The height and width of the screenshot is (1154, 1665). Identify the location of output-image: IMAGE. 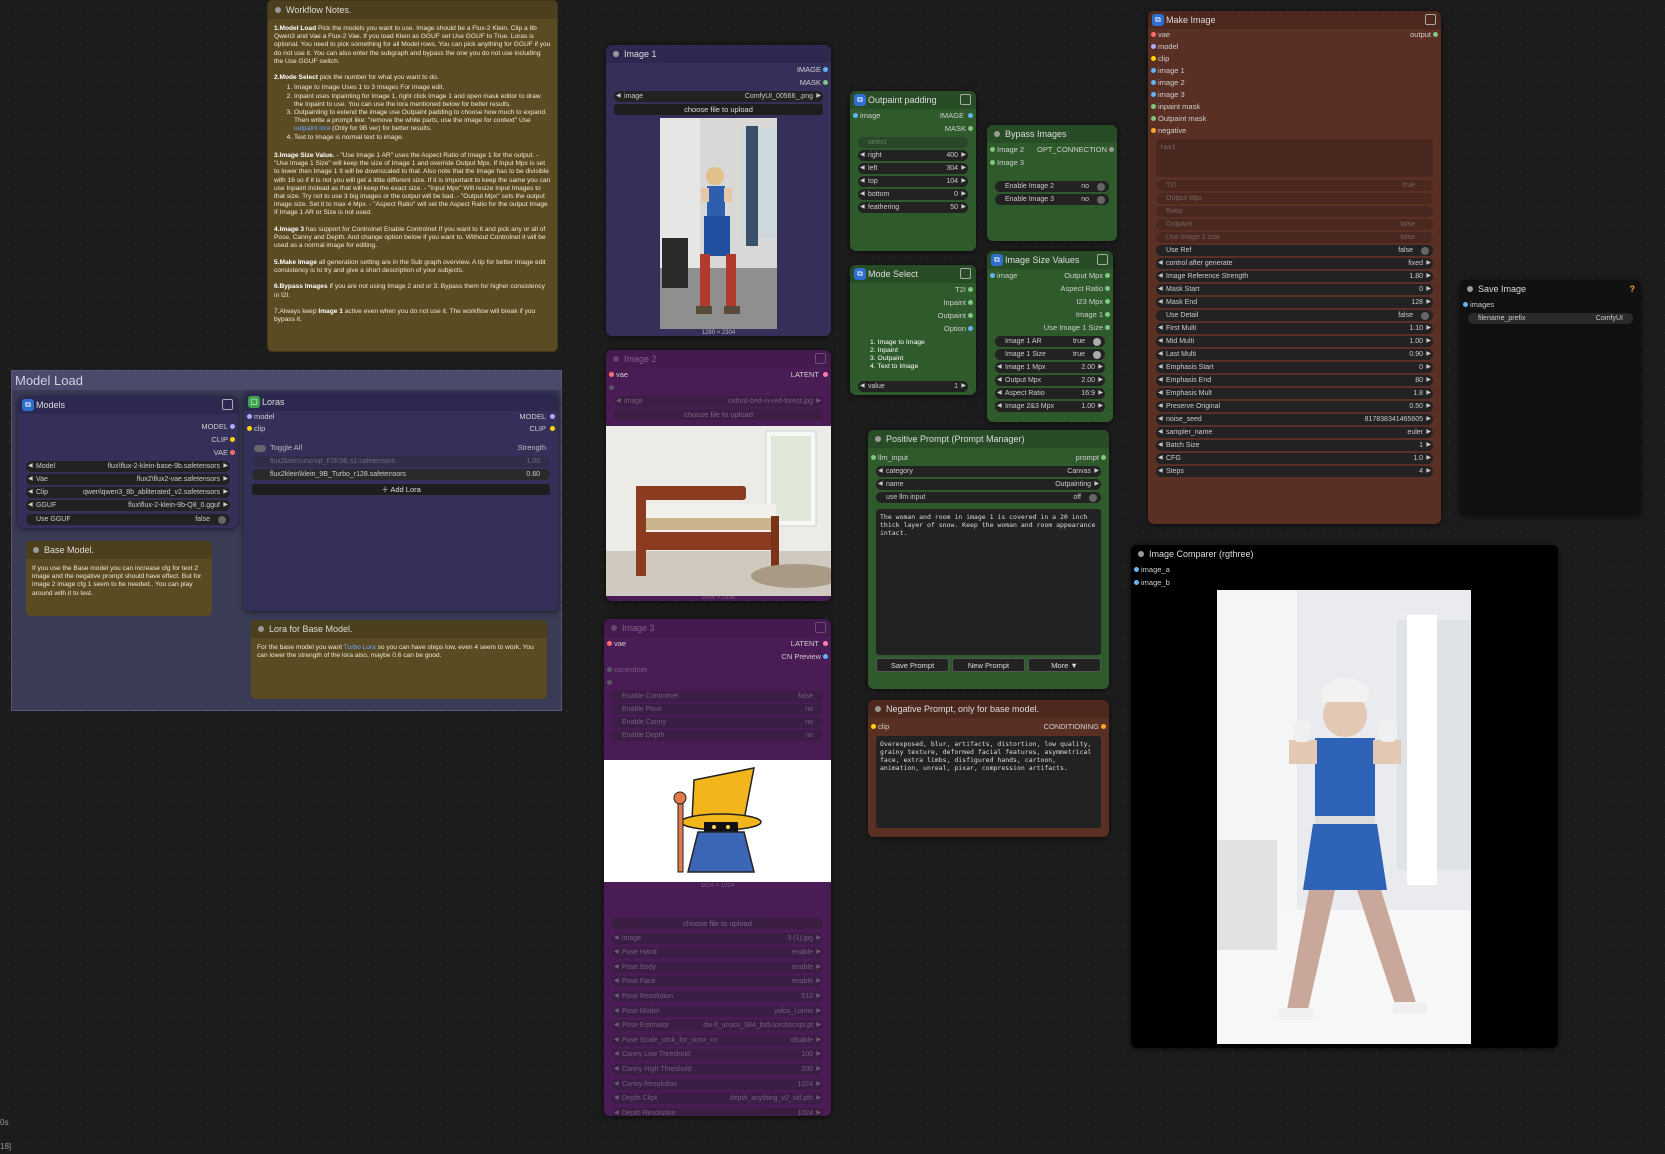
(718, 69).